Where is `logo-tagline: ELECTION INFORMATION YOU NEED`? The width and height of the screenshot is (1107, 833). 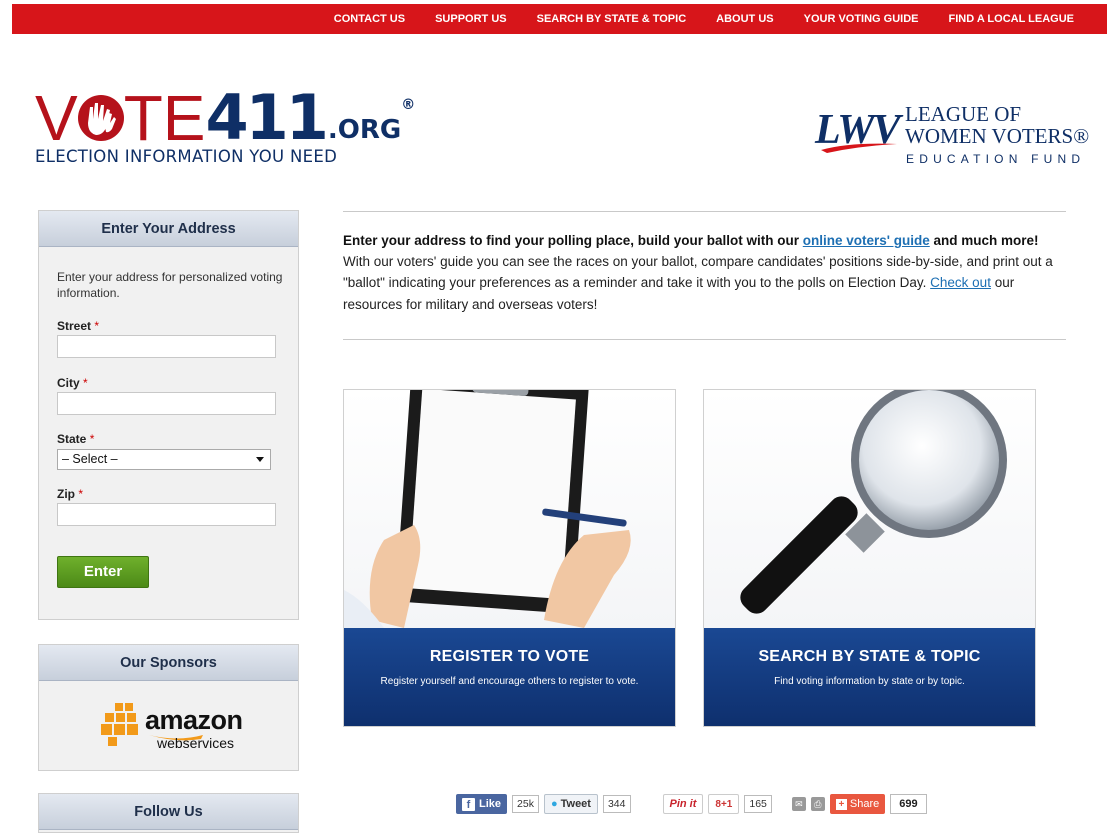 logo-tagline: ELECTION INFORMATION YOU NEED is located at coordinates (186, 156).